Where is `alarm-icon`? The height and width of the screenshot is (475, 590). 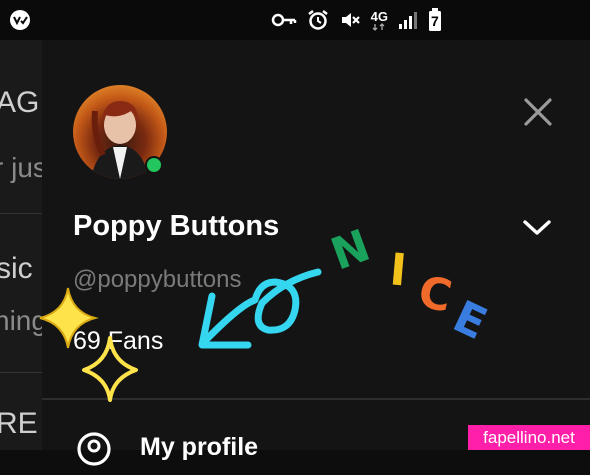
alarm-icon is located at coordinates (318, 20).